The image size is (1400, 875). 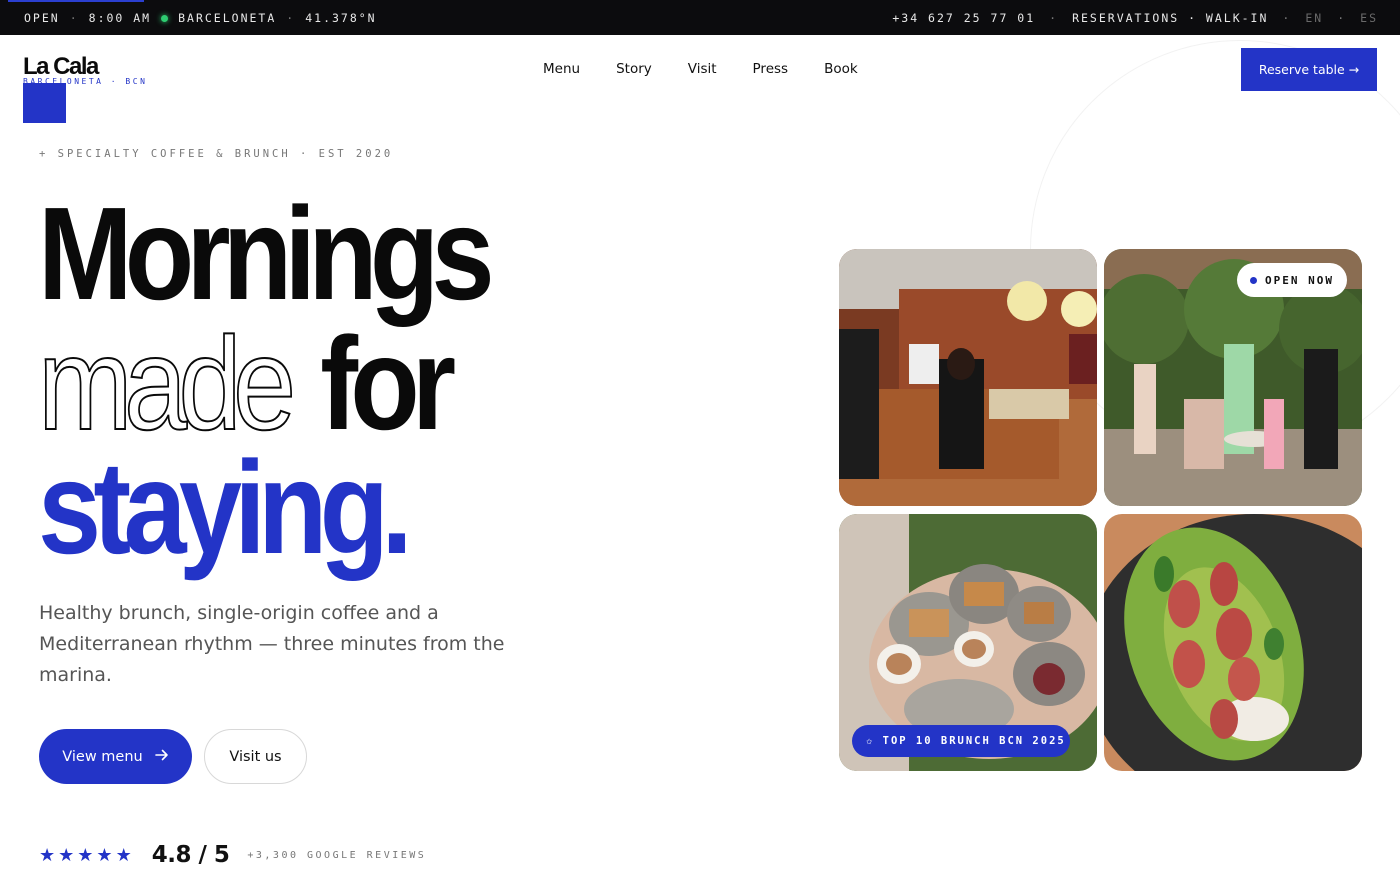 What do you see at coordinates (161, 757) in the screenshot?
I see `arrow-right-icon` at bounding box center [161, 757].